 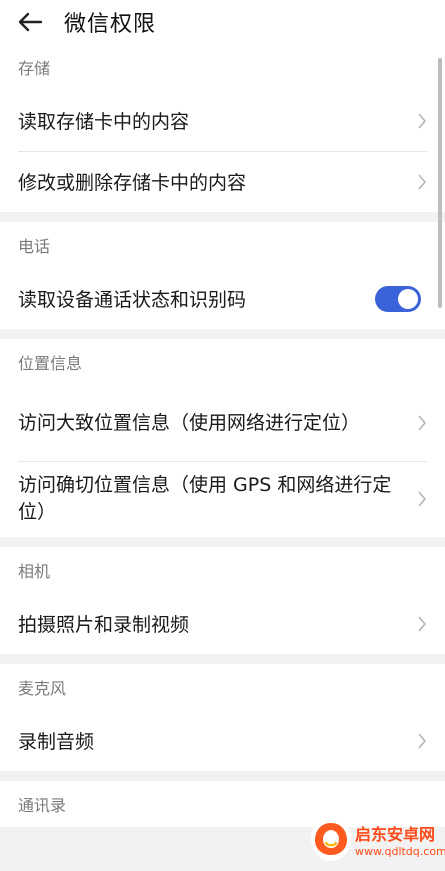 I want to click on permission-label: 拍摄照片和录制视频, so click(x=104, y=625).